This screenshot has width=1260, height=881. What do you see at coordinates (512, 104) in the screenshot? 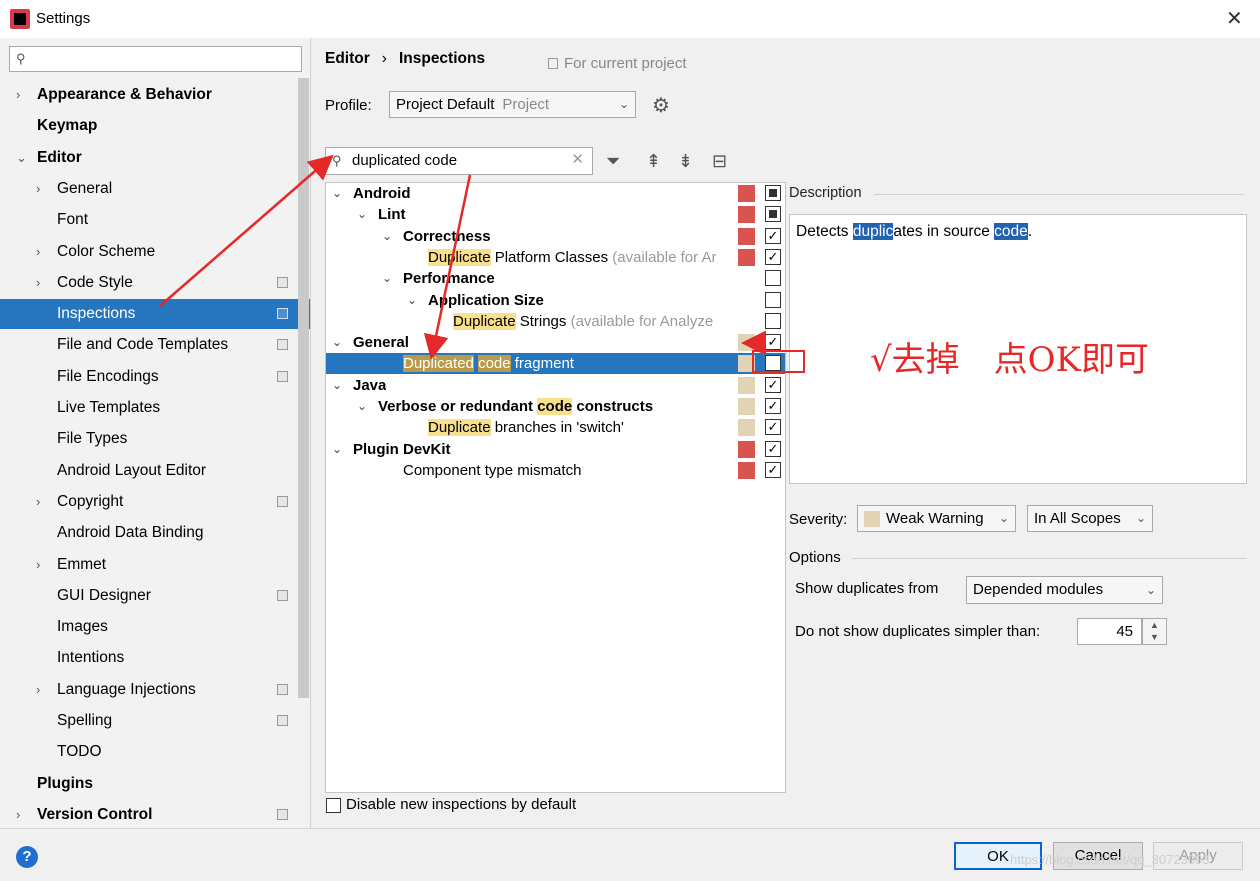
I see `profile-dropdown: Project Default Project ⌄` at bounding box center [512, 104].